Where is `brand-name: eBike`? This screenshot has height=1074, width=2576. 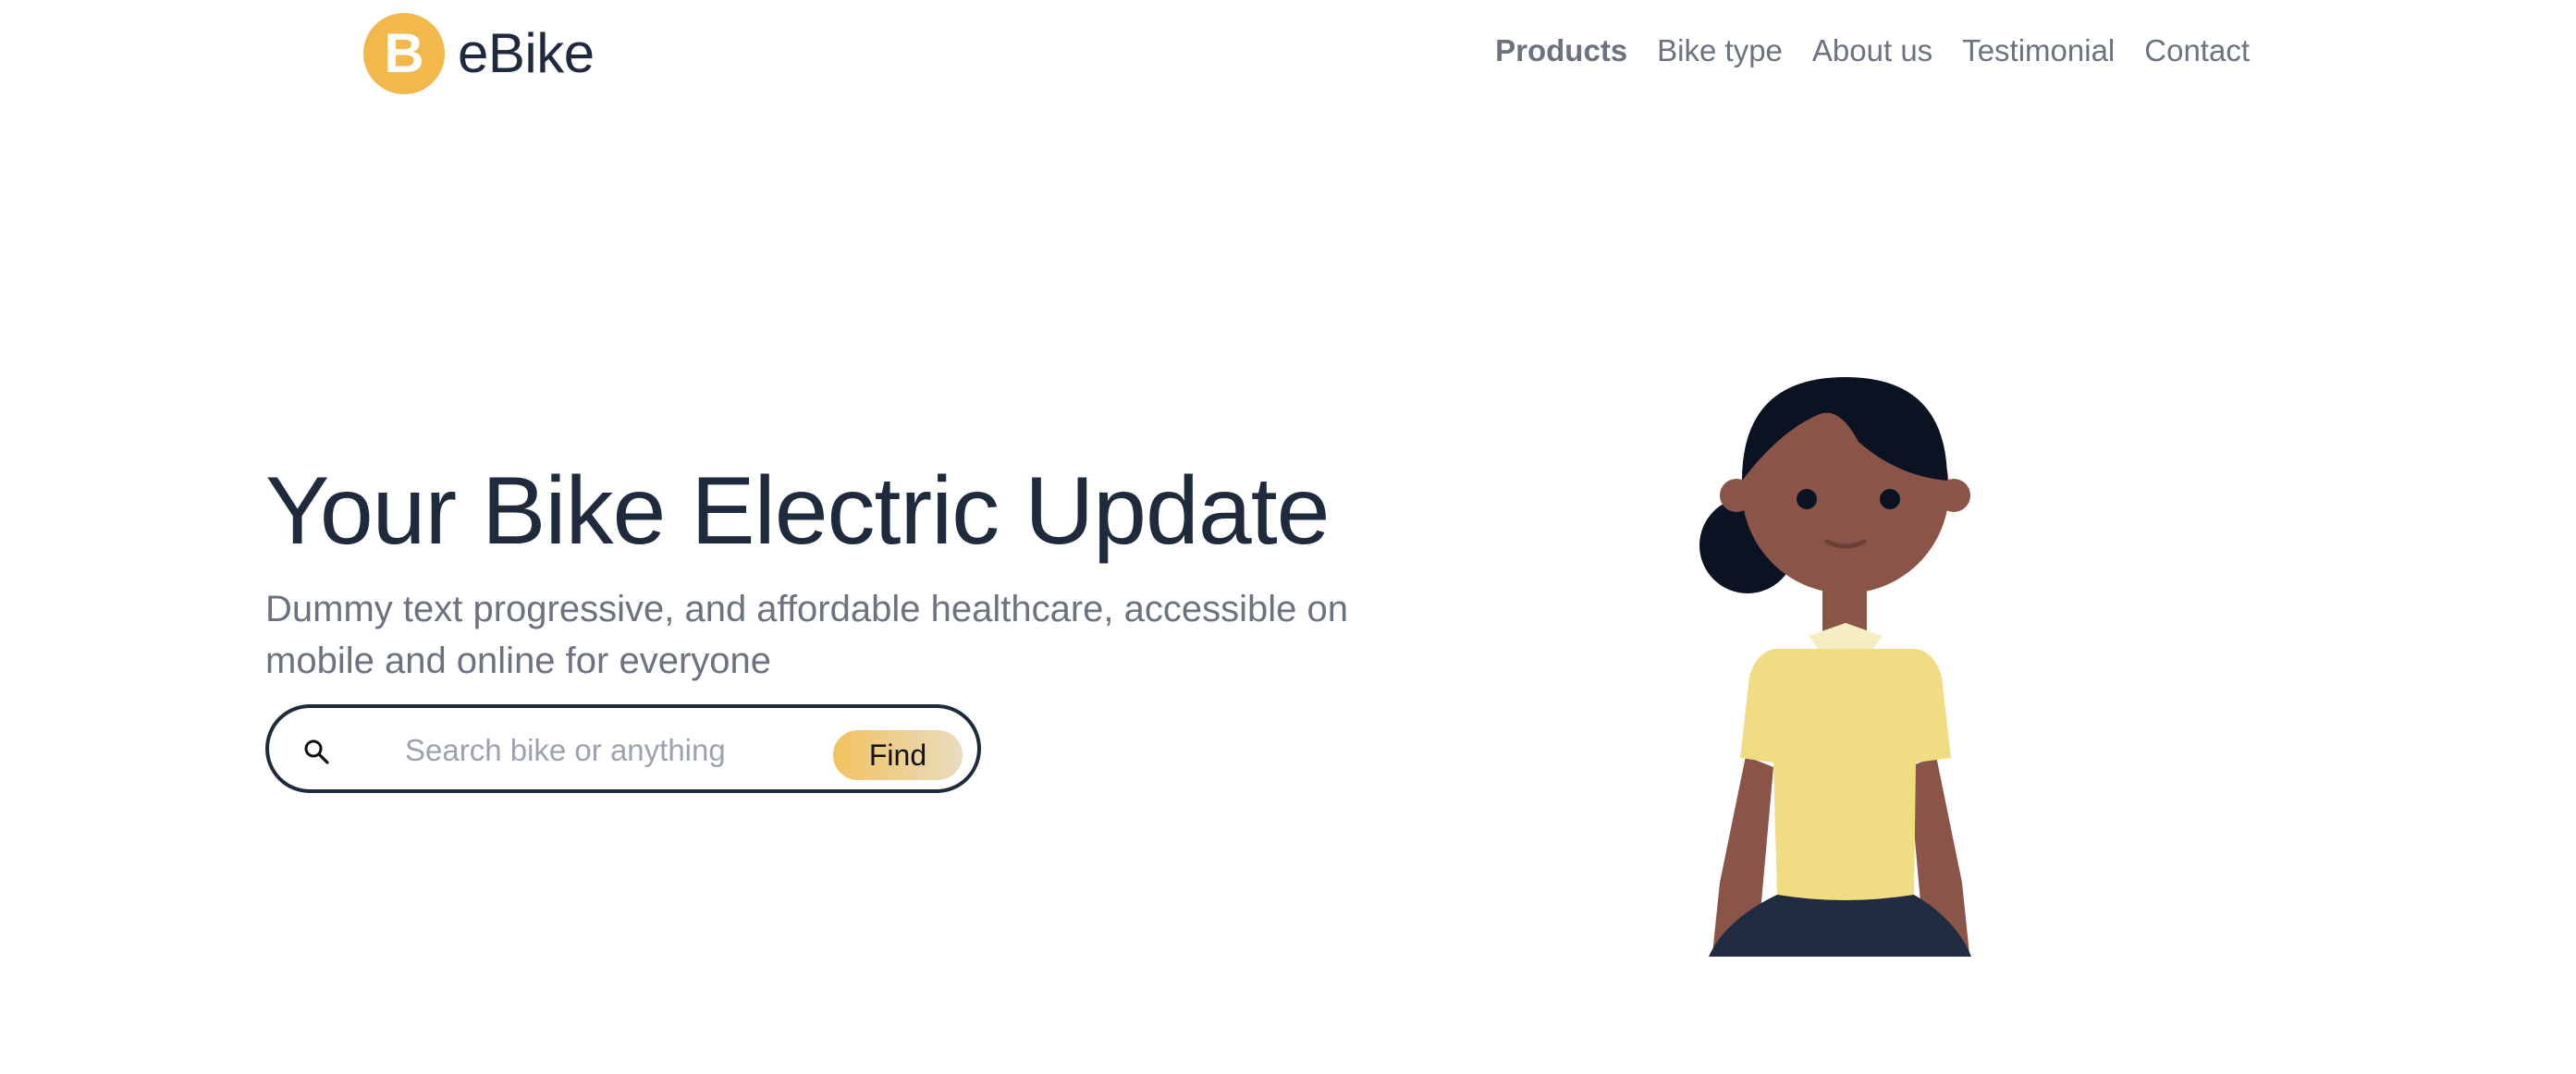 brand-name: eBike is located at coordinates (526, 53).